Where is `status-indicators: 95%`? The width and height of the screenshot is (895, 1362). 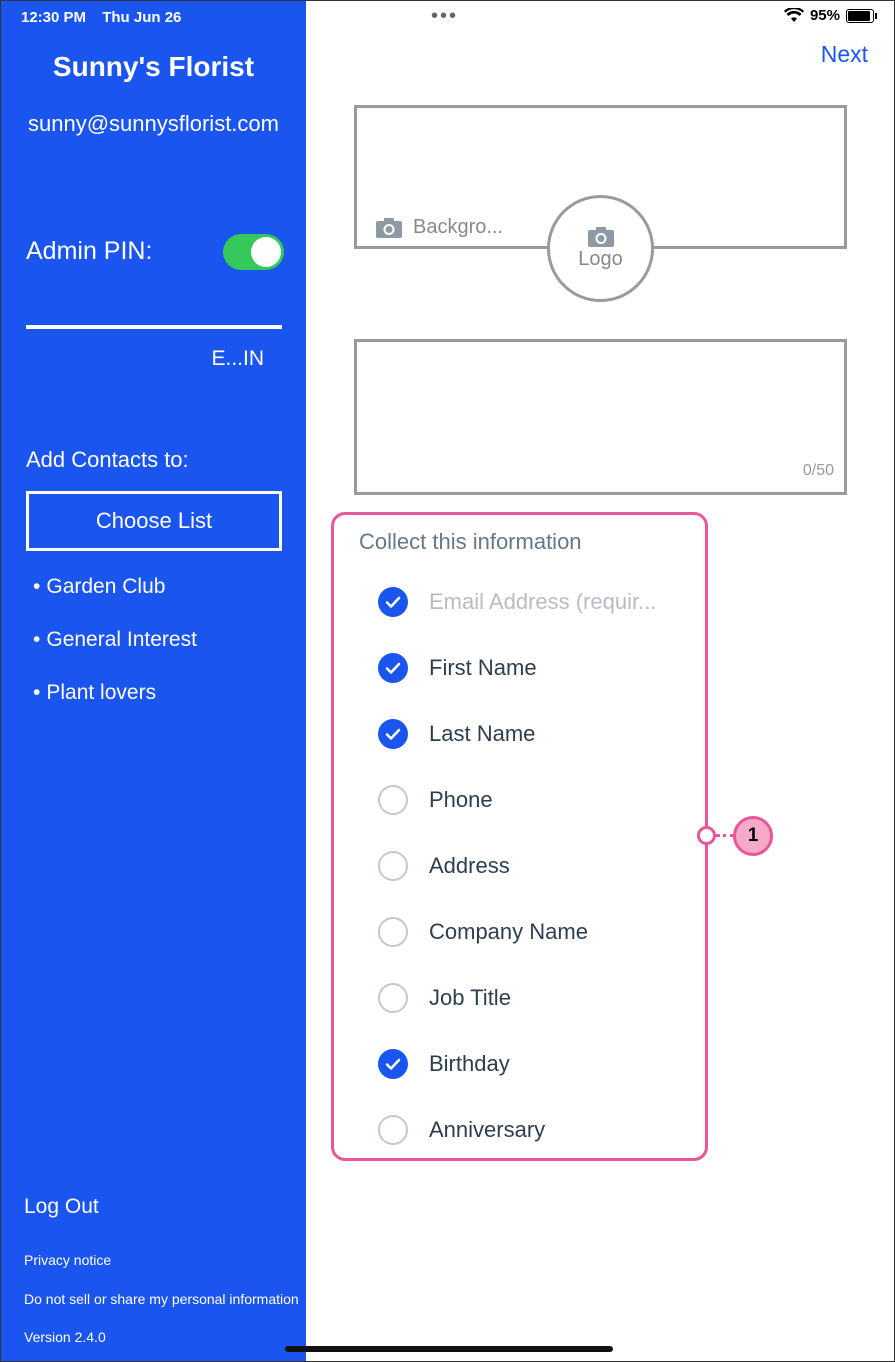
status-indicators: 95% is located at coordinates (830, 15).